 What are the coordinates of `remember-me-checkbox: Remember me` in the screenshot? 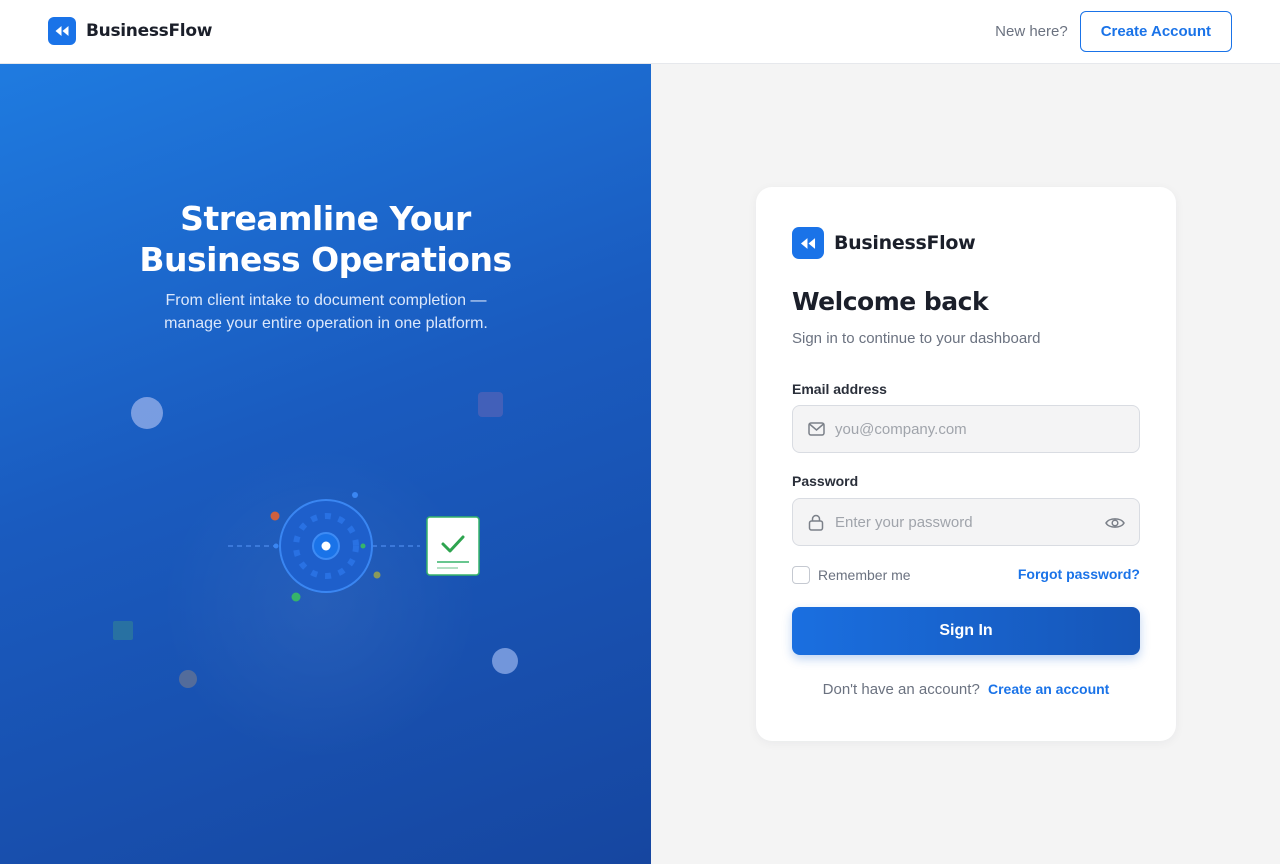 It's located at (851, 575).